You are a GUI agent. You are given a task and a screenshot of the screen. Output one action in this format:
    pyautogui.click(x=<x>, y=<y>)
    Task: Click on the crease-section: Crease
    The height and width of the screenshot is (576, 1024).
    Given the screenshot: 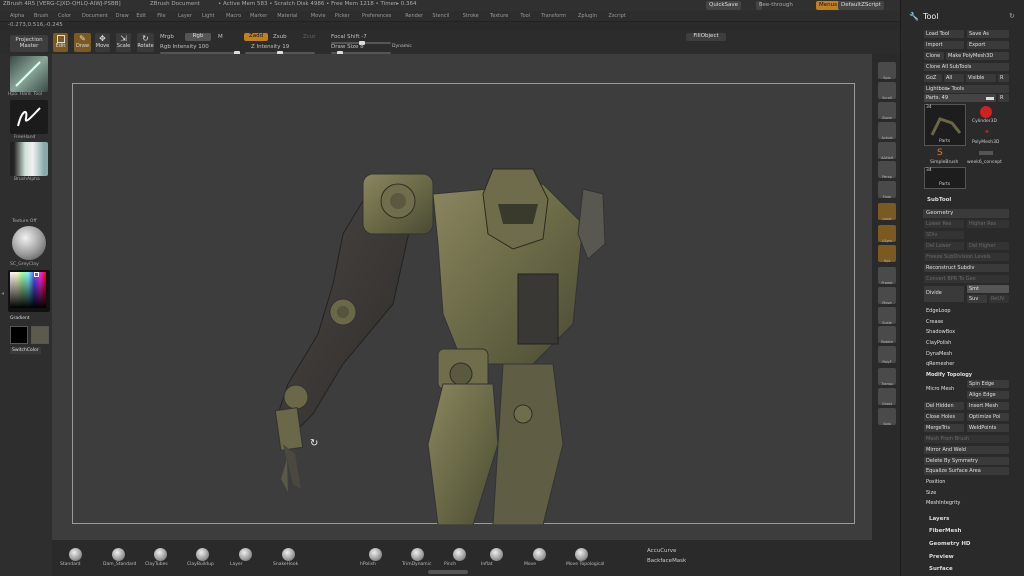 What is the action you would take?
    pyautogui.click(x=966, y=322)
    